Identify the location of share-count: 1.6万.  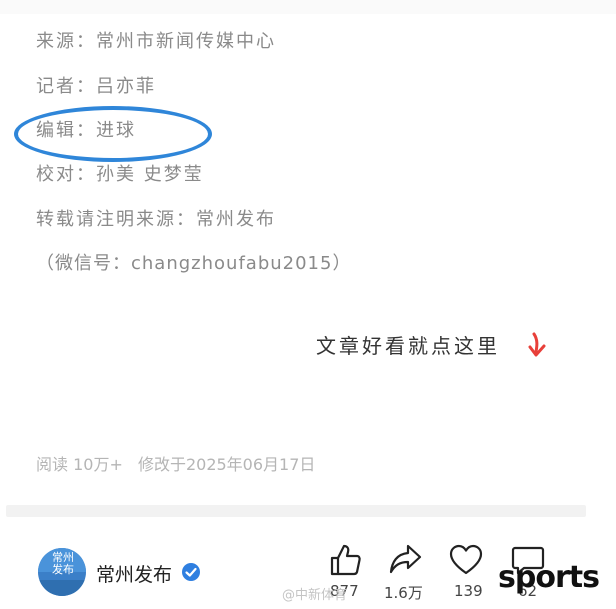
(403, 593).